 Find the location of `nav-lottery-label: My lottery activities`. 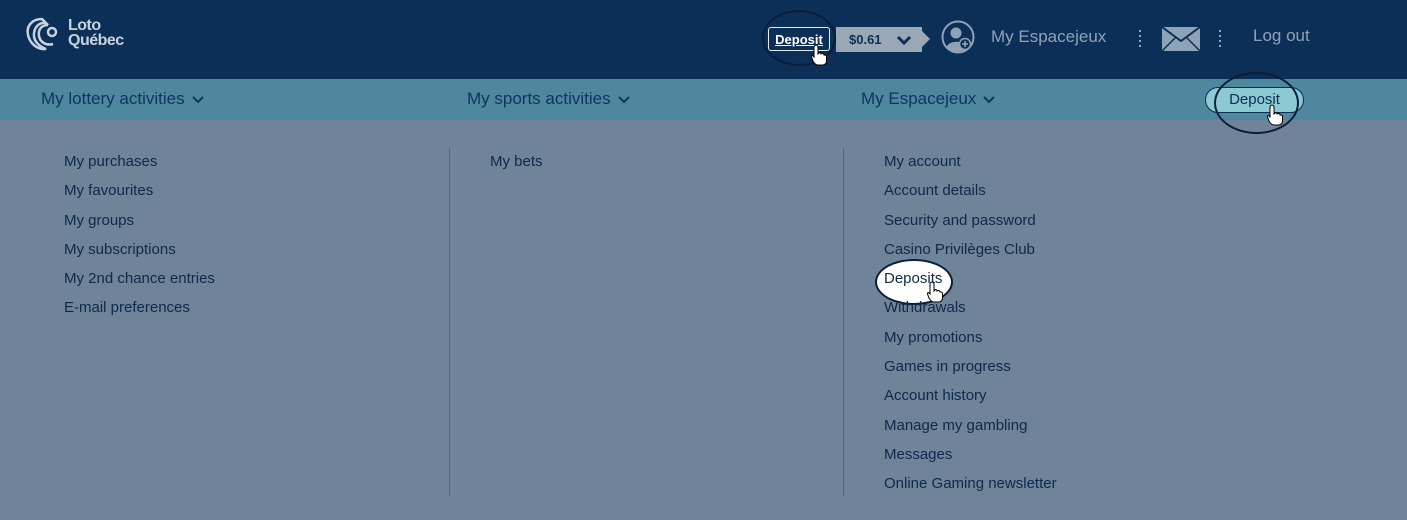

nav-lottery-label: My lottery activities is located at coordinates (113, 98).